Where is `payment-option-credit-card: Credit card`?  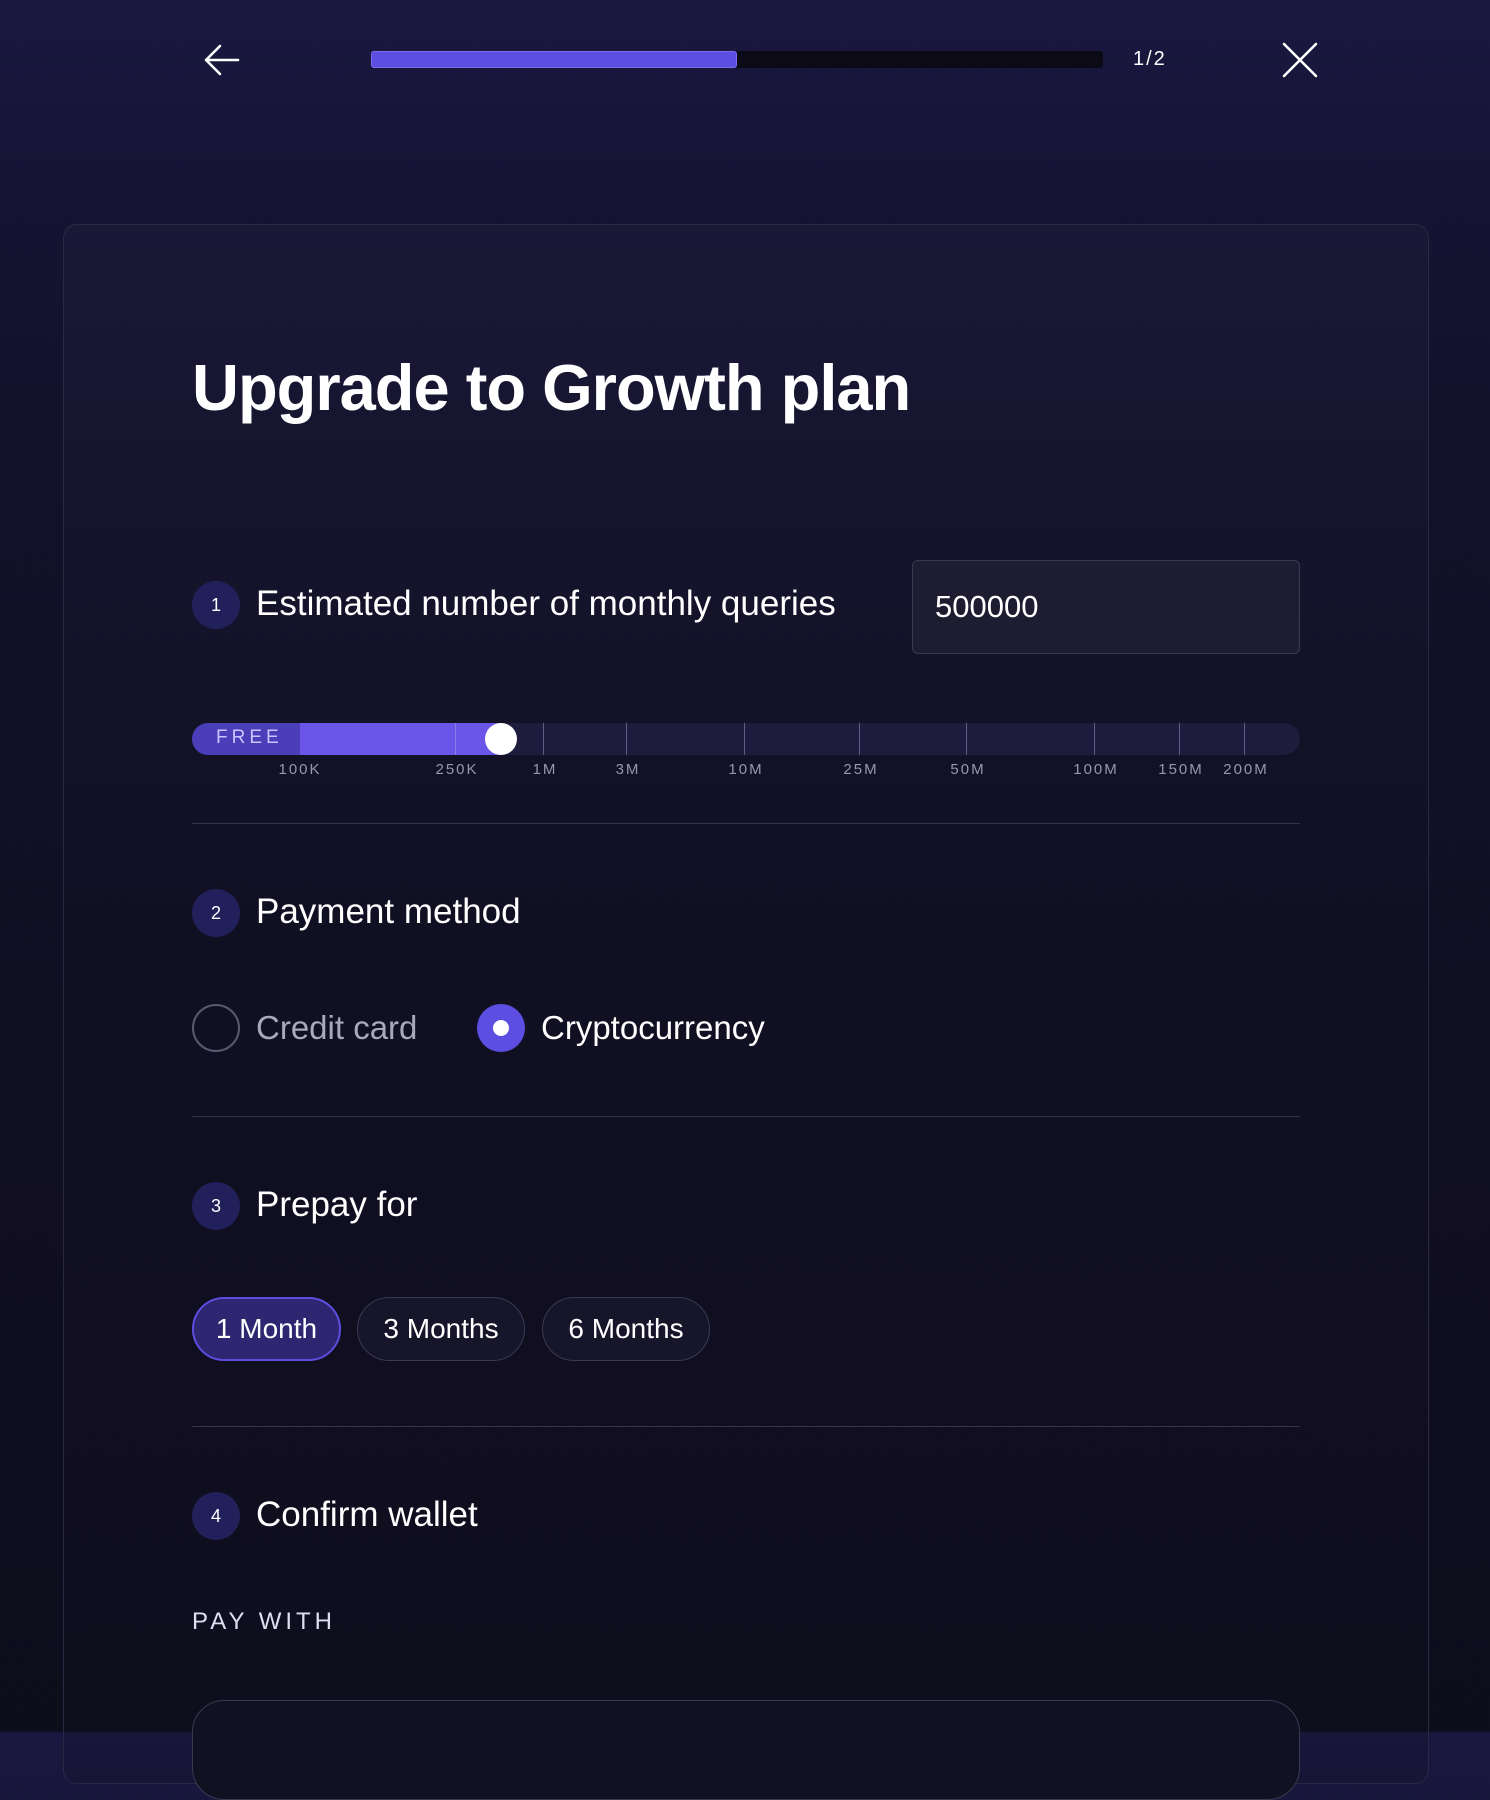
payment-option-credit-card: Credit card is located at coordinates (304, 1028).